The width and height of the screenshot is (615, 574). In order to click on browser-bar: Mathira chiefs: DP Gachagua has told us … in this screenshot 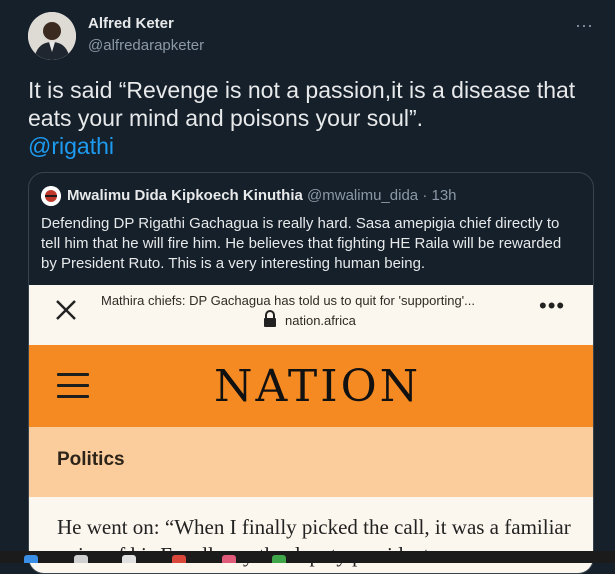, I will do `click(311, 315)`.